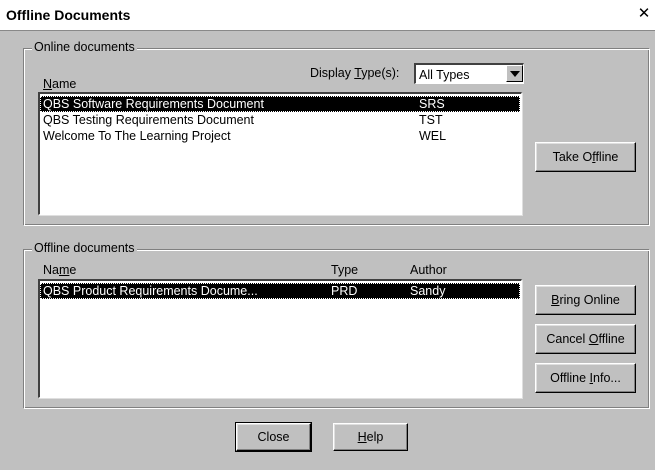 This screenshot has width=655, height=470. Describe the element at coordinates (585, 300) in the screenshot. I see `bring-online-button: Bring Online` at that location.